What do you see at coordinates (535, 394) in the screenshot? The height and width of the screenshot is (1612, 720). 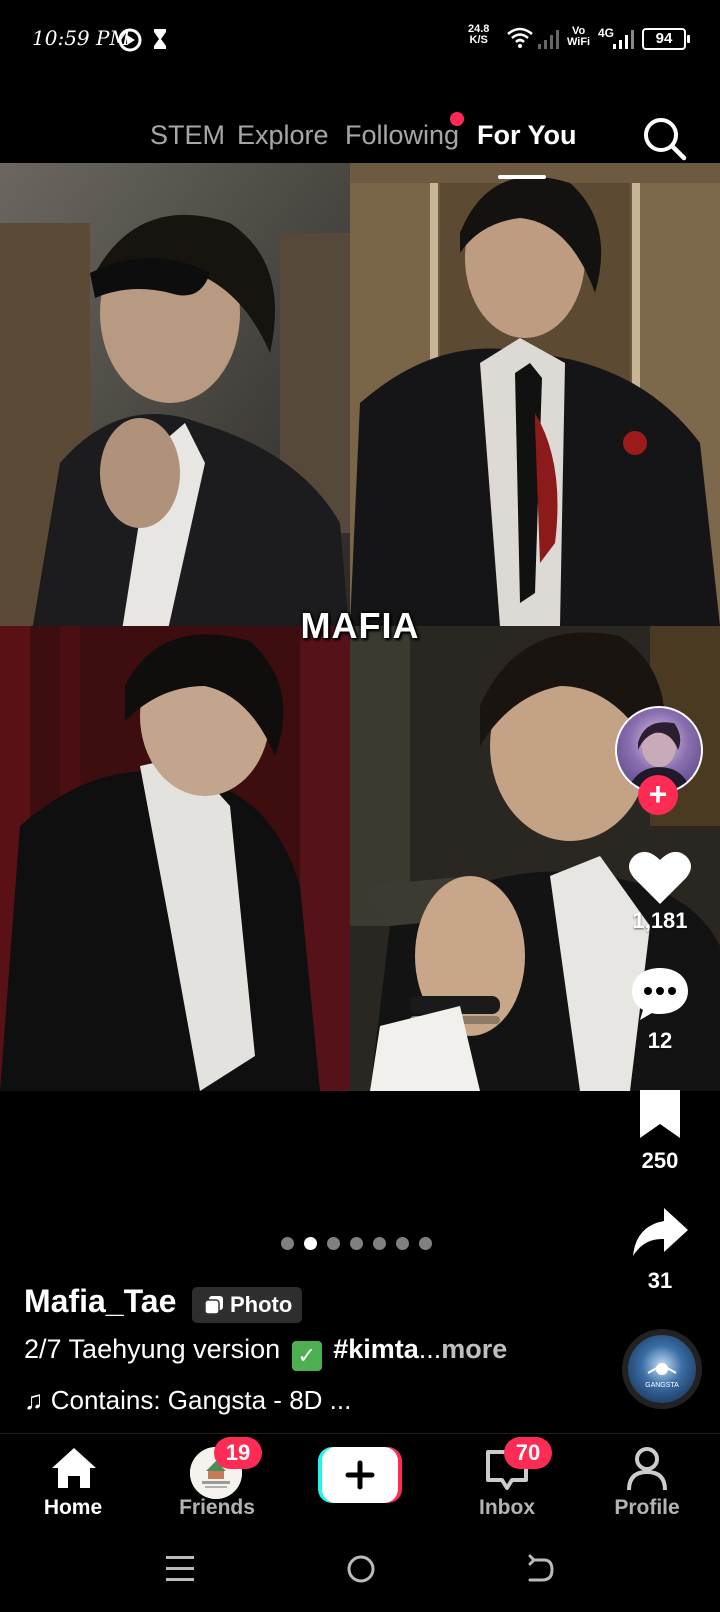 I see `photo-top-right` at bounding box center [535, 394].